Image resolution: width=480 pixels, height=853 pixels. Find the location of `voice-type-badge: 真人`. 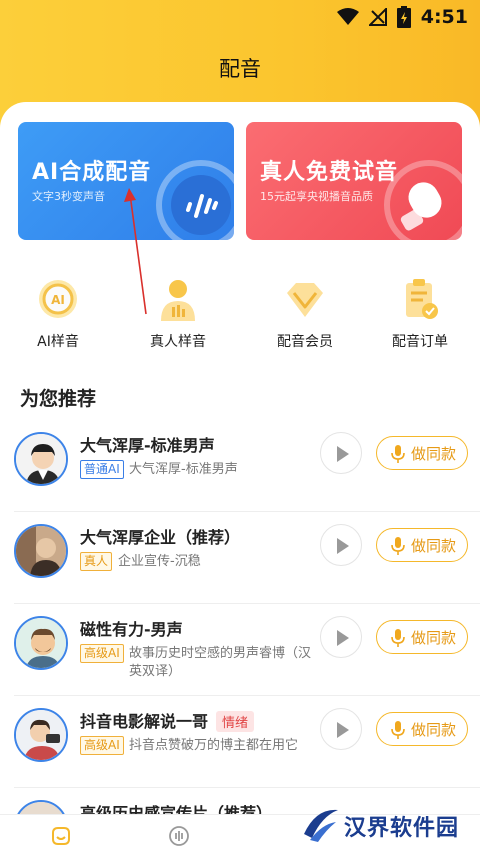

voice-type-badge: 真人 is located at coordinates (96, 561).